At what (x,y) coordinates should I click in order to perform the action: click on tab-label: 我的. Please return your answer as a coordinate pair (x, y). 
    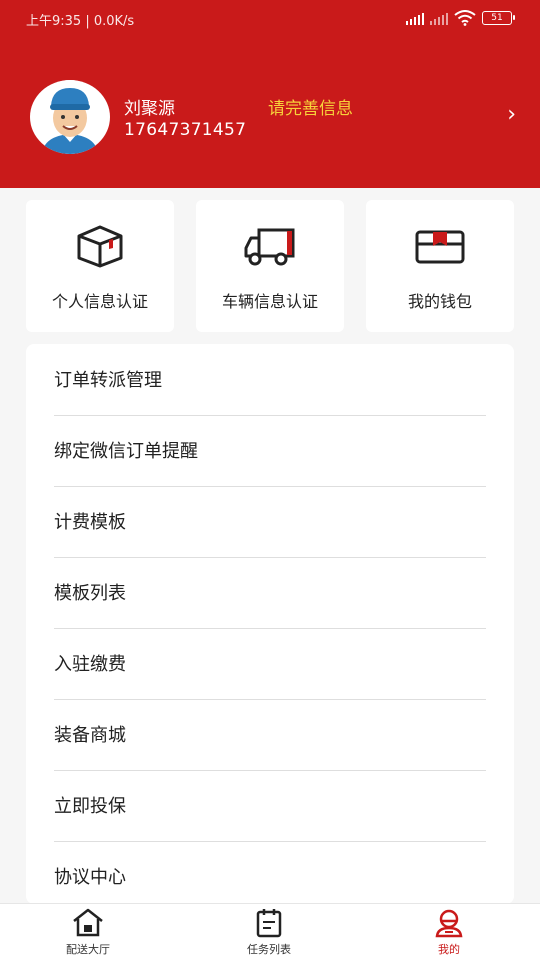
    Looking at the image, I should click on (449, 949).